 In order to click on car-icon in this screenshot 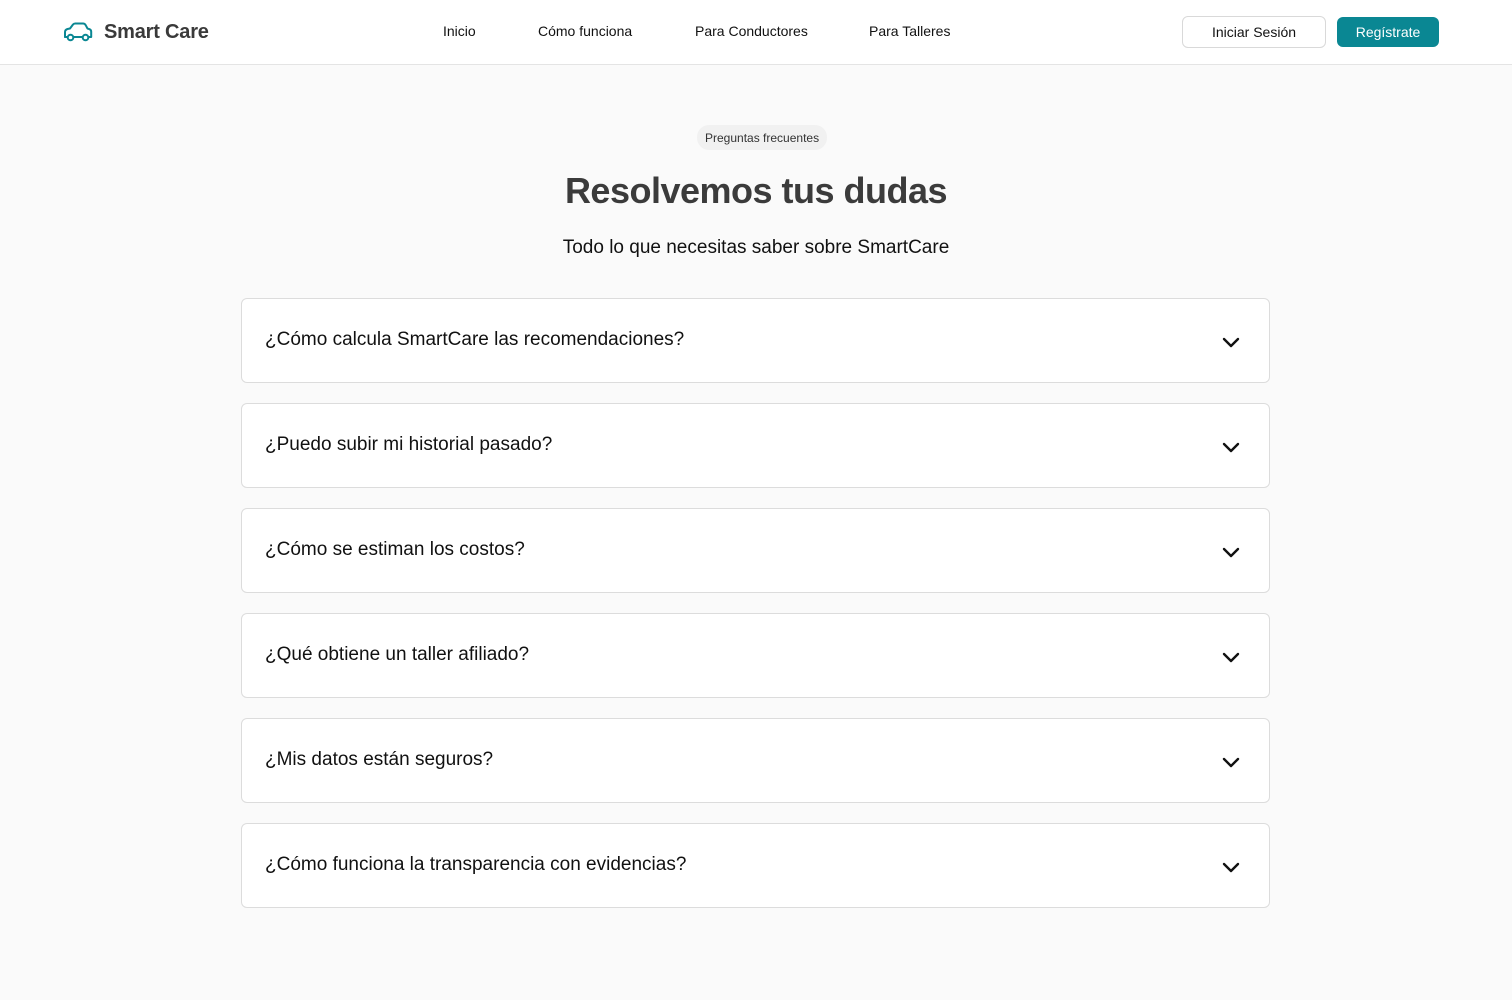, I will do `click(78, 32)`.